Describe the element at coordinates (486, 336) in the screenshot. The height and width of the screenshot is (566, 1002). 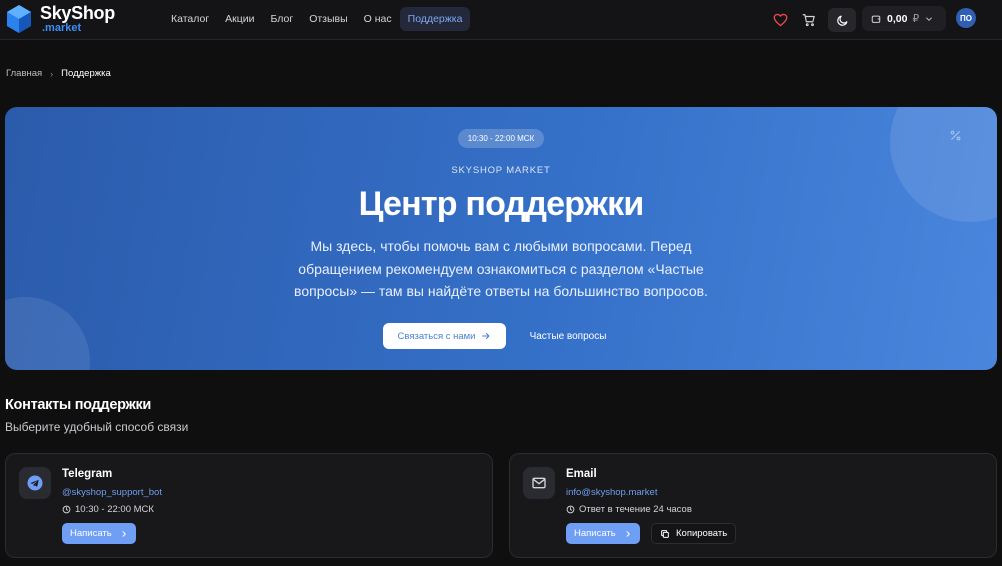
I see `arrow-right-icon` at that location.